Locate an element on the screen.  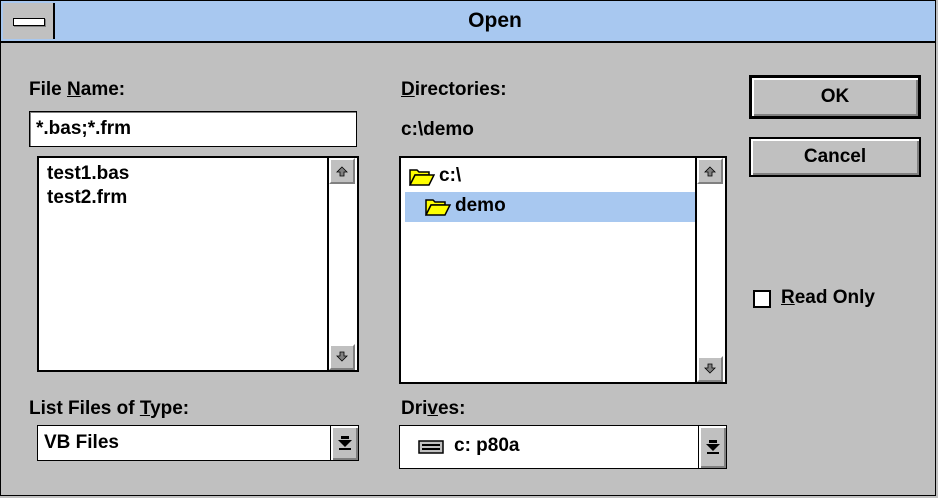
drives-label: Drives: is located at coordinates (433, 408).